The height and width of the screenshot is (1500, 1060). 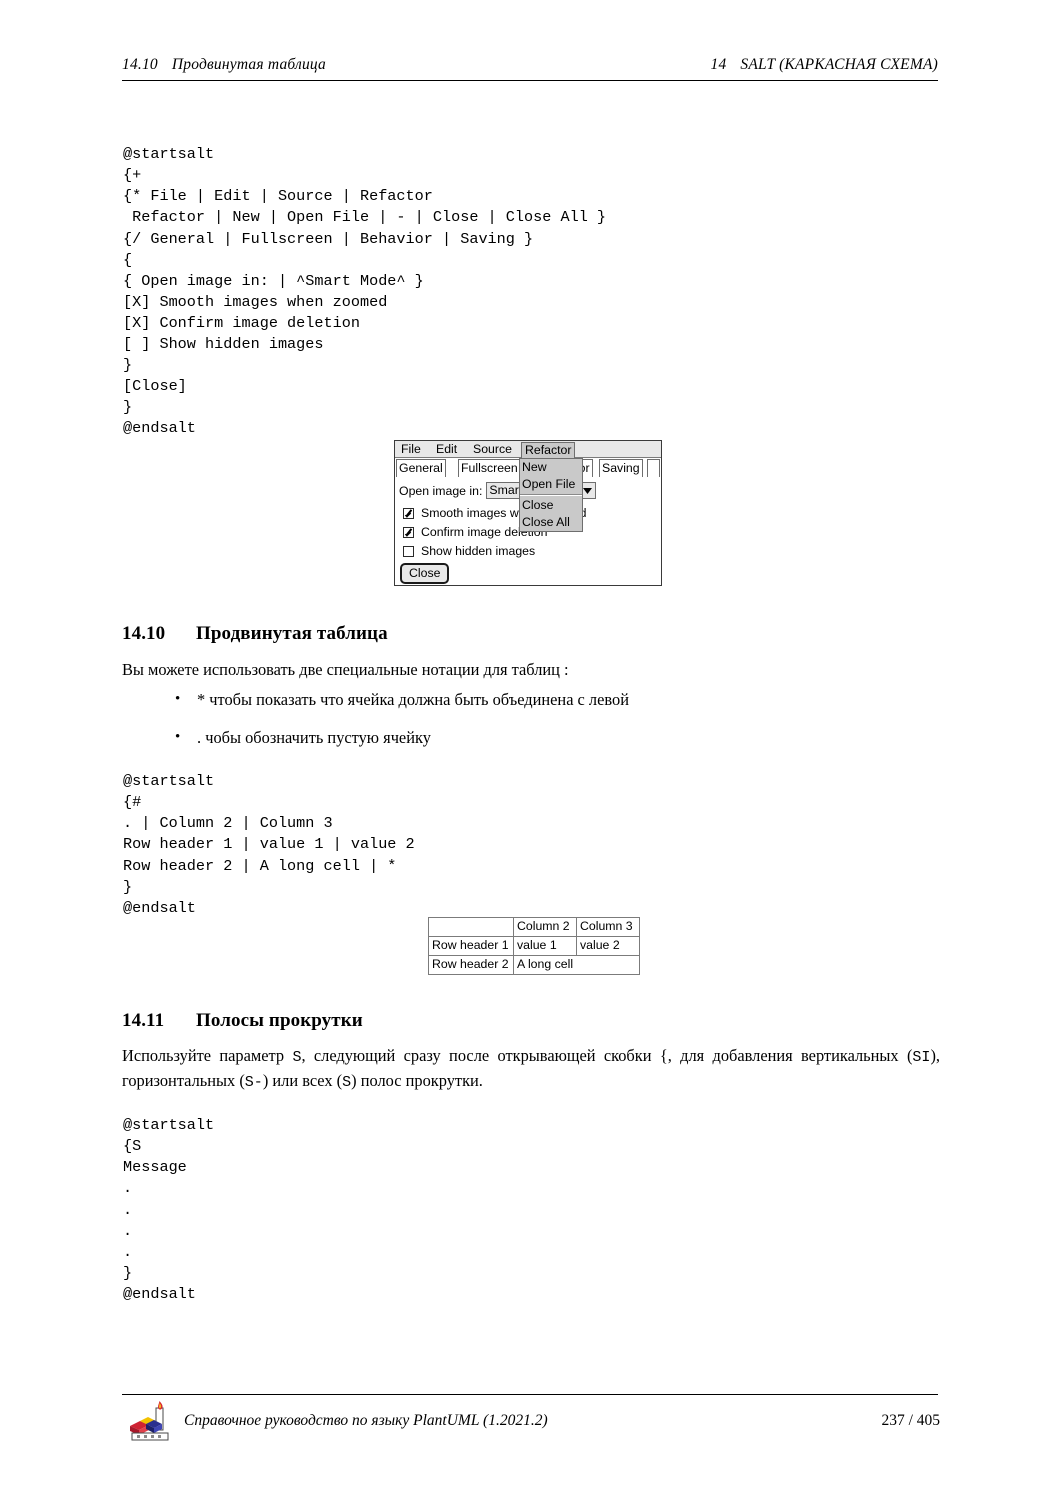 I want to click on param-si: SI, so click(x=921, y=1057).